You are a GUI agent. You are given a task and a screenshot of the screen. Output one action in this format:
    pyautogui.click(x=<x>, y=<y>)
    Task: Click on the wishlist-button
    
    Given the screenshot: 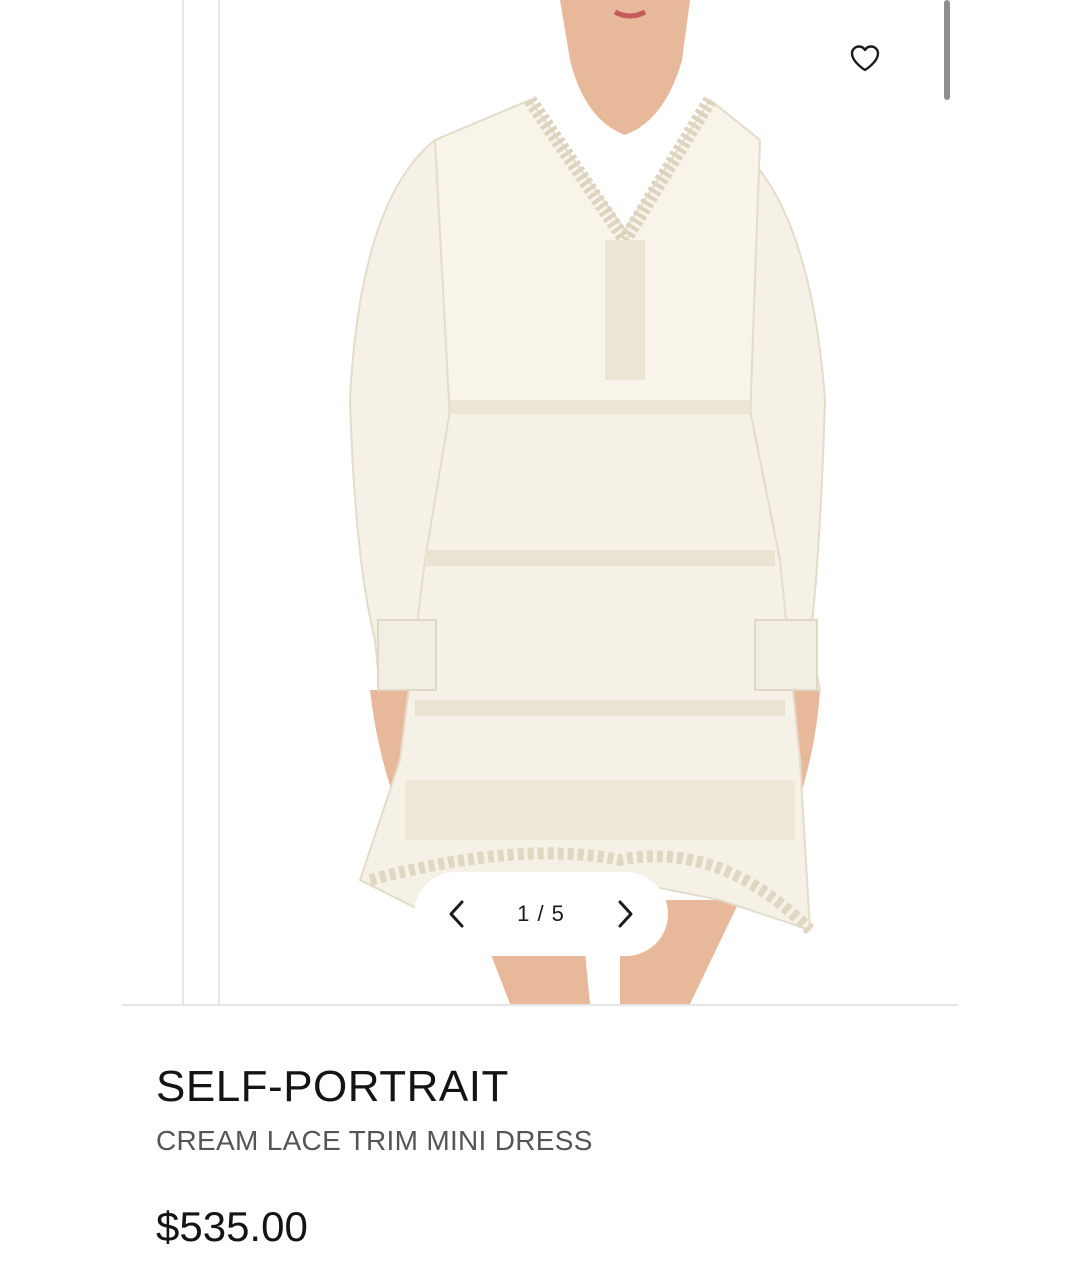 What is the action you would take?
    pyautogui.click(x=865, y=58)
    